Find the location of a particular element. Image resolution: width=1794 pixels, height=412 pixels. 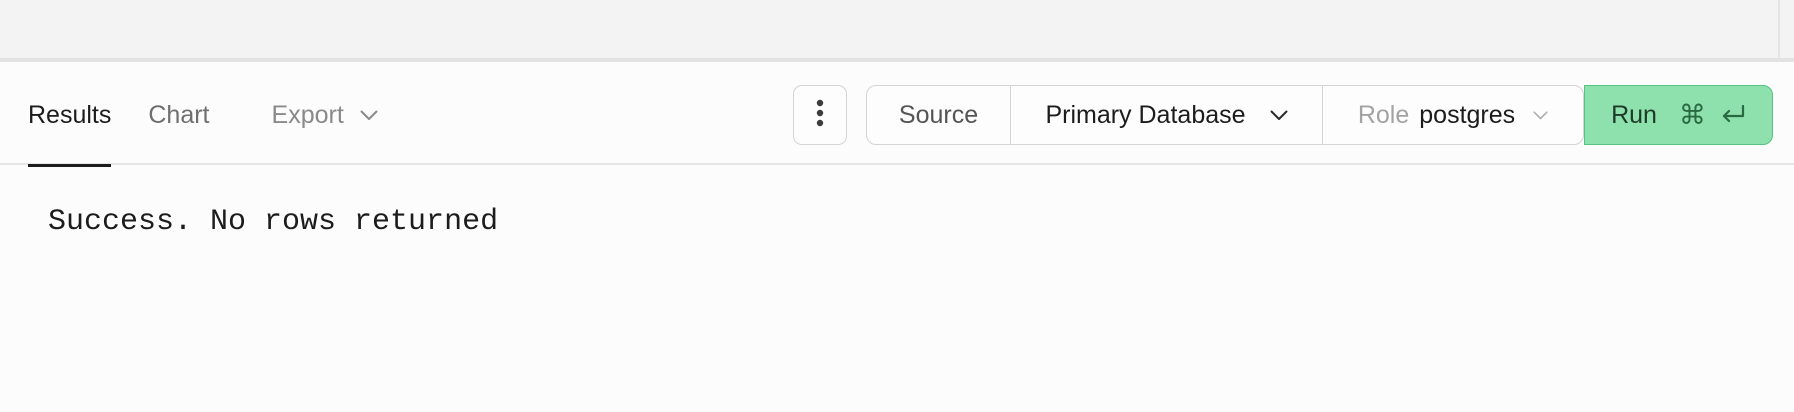

tab-export: Export is located at coordinates (325, 115).